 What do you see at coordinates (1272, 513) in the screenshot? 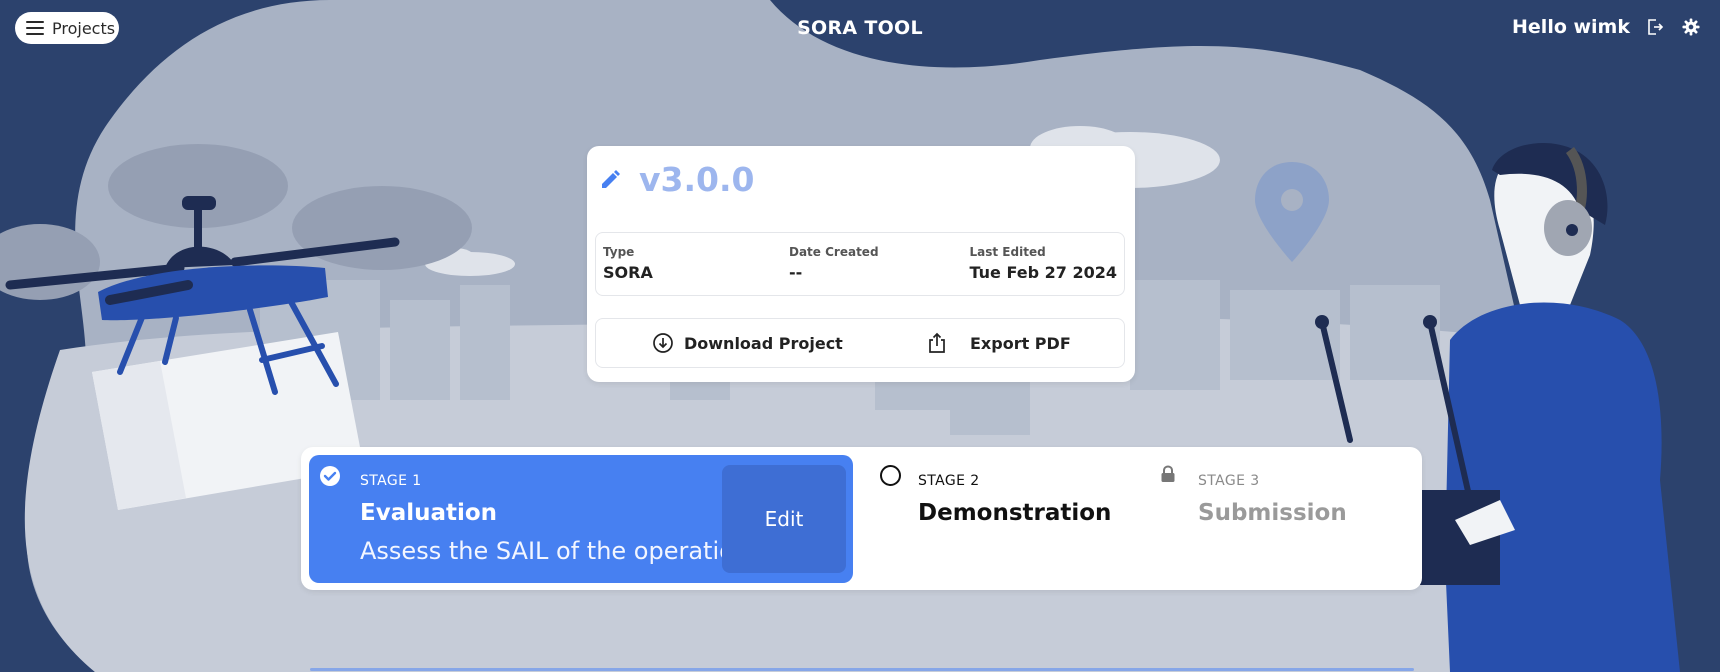
I see `stage-3-name: Submission` at bounding box center [1272, 513].